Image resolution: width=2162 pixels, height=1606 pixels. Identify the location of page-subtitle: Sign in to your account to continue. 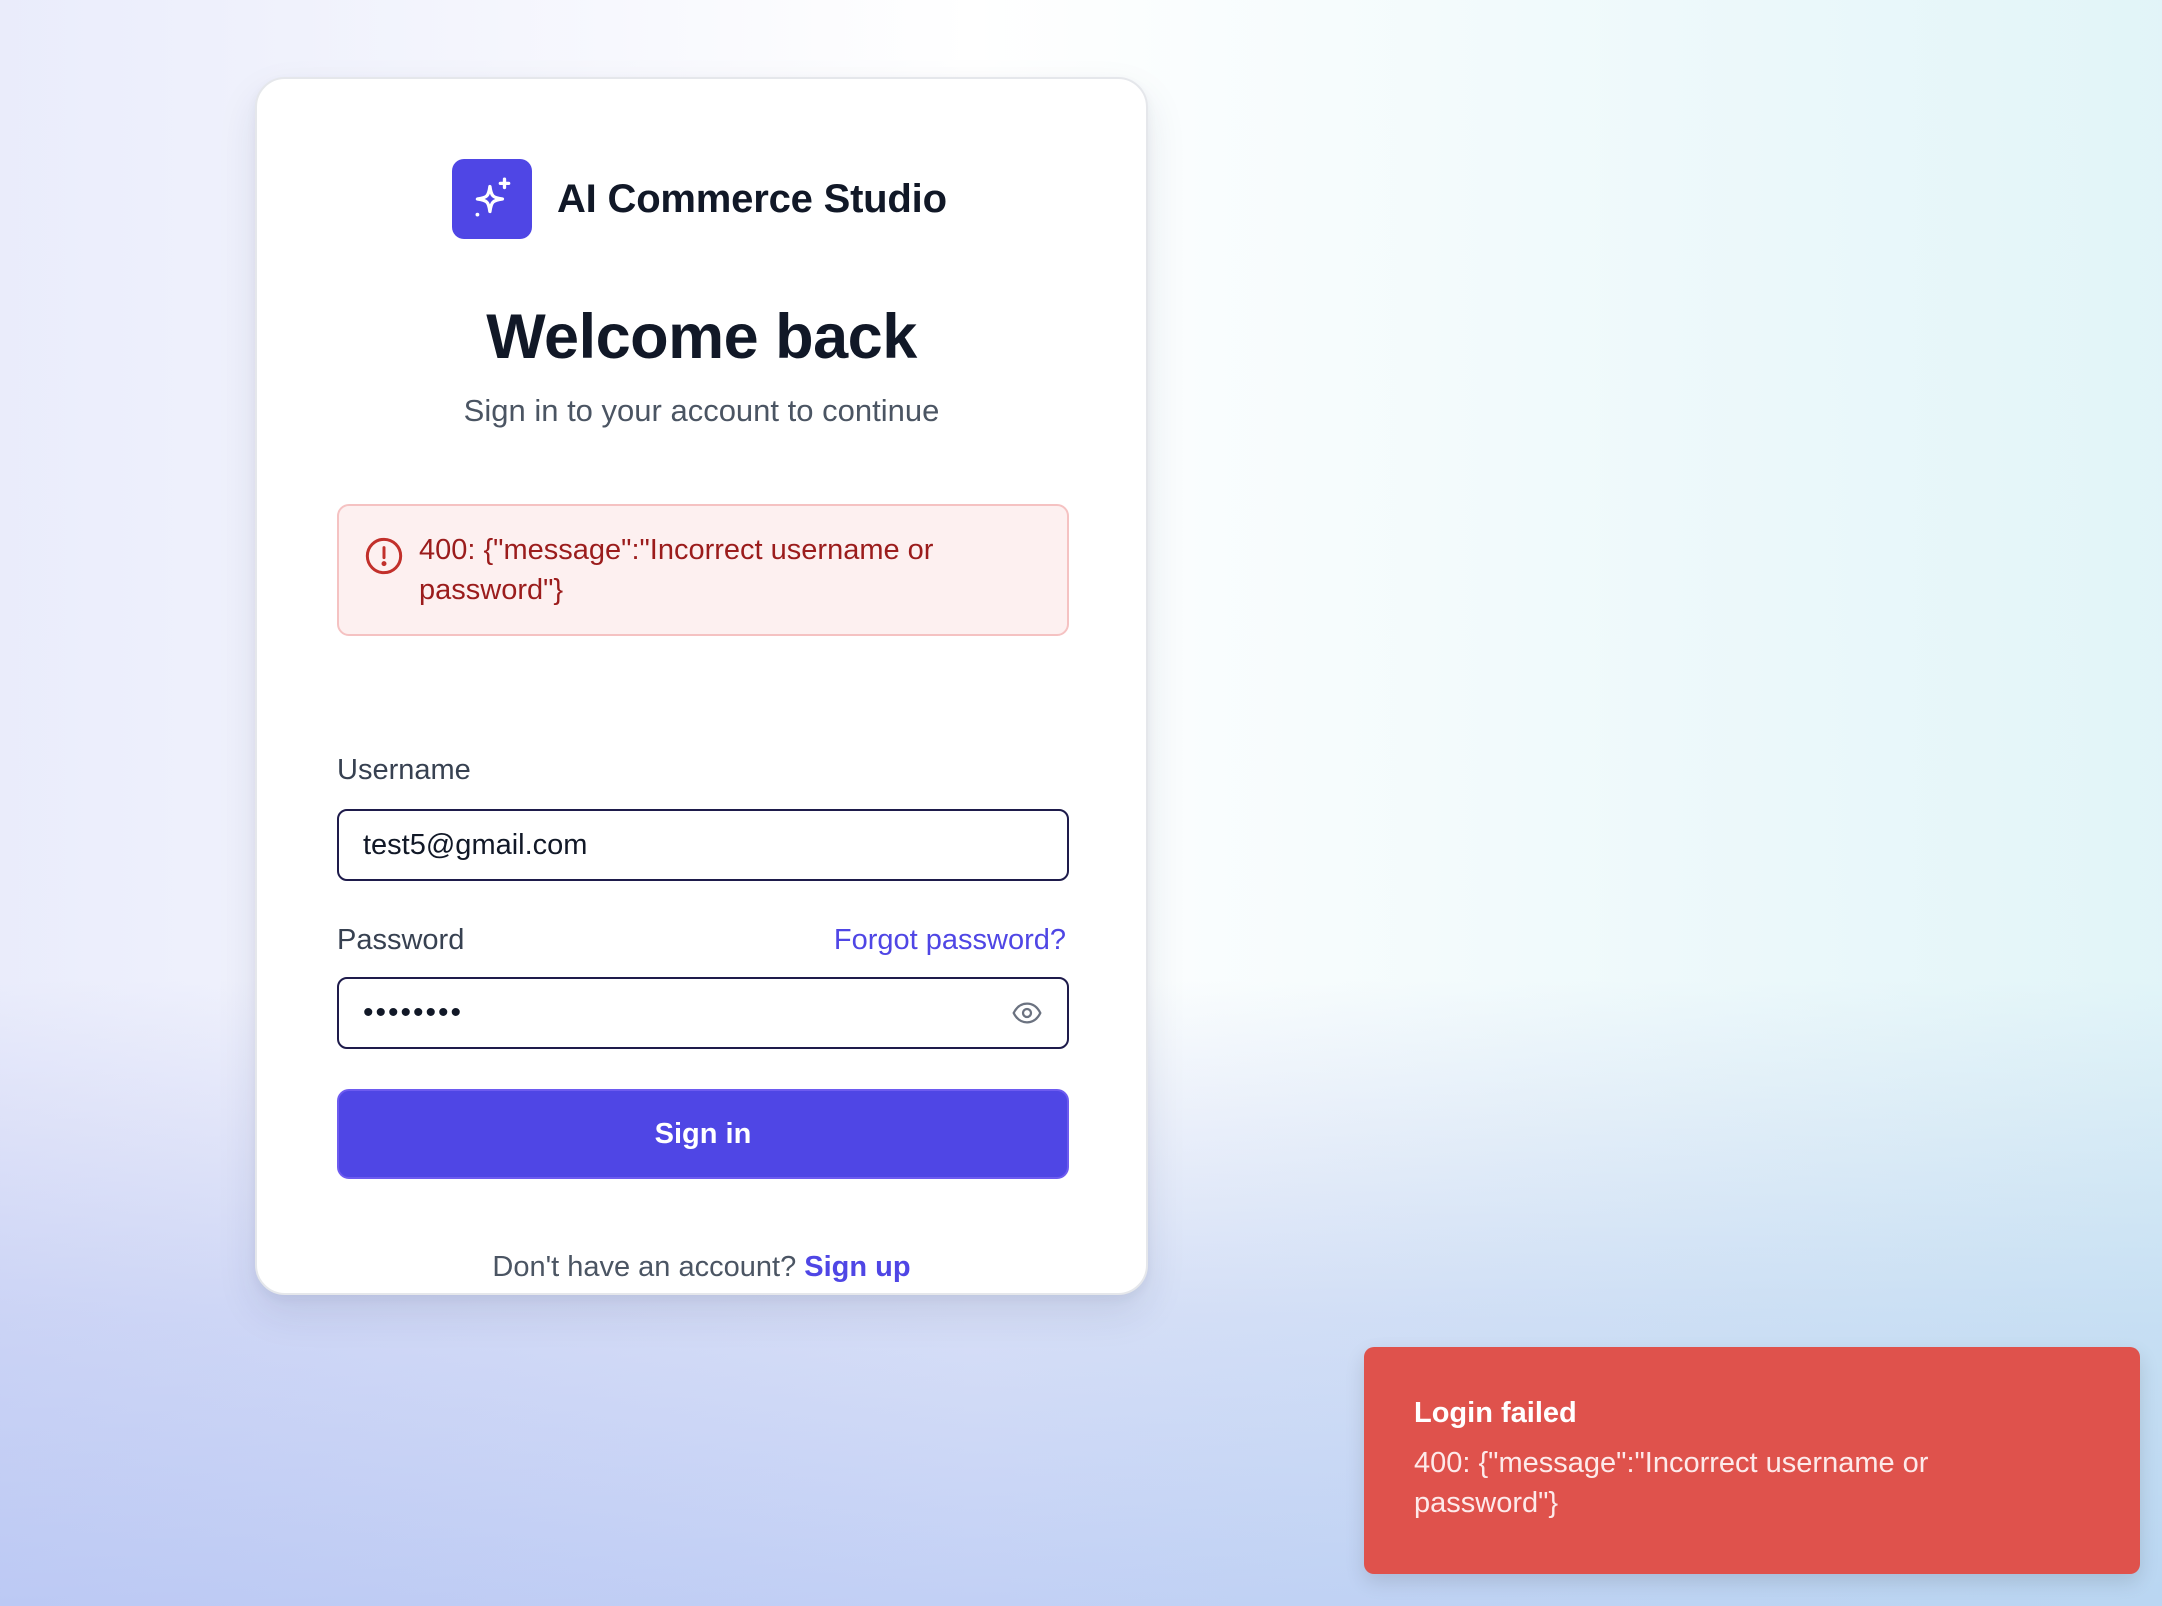
(701, 410).